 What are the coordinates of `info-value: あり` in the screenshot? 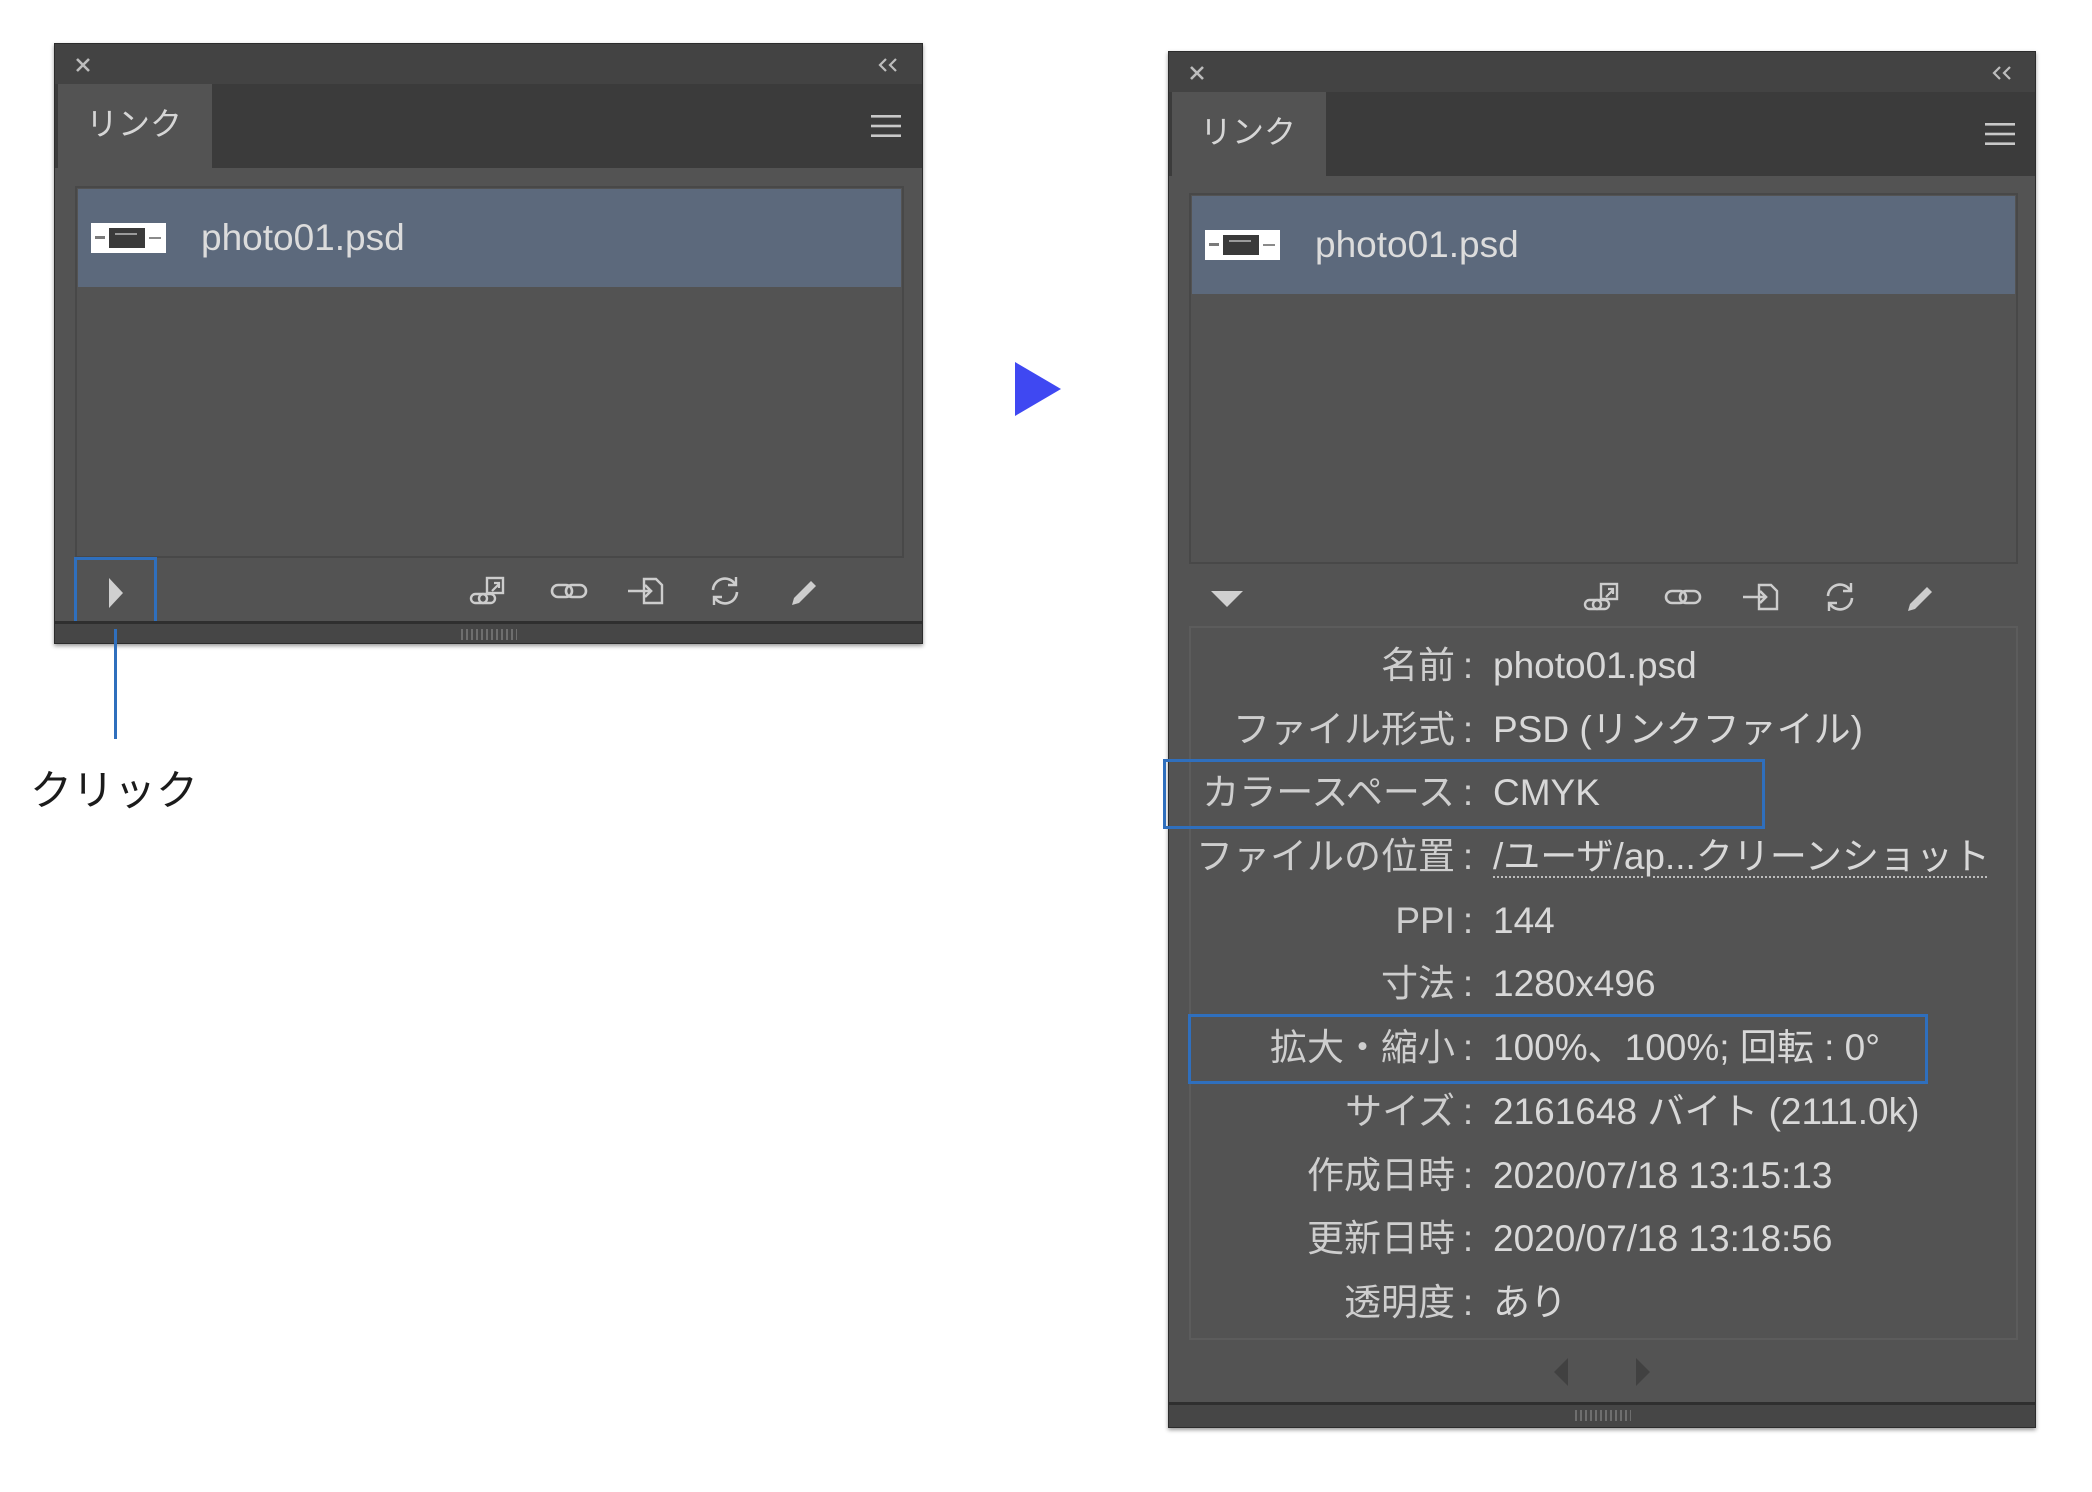 It's located at (1530, 1302).